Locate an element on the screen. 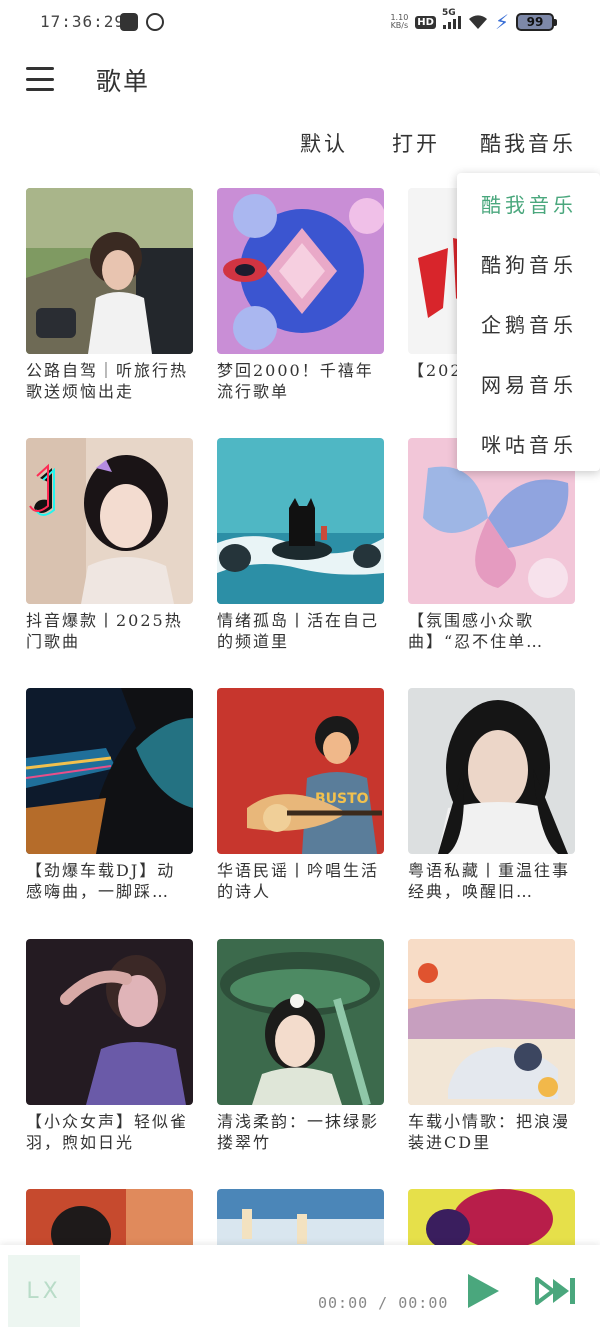 This screenshot has width=600, height=1333. playlist-card: 清浅柔韵：一抹绿影搂翠竹 is located at coordinates (300, 1046).